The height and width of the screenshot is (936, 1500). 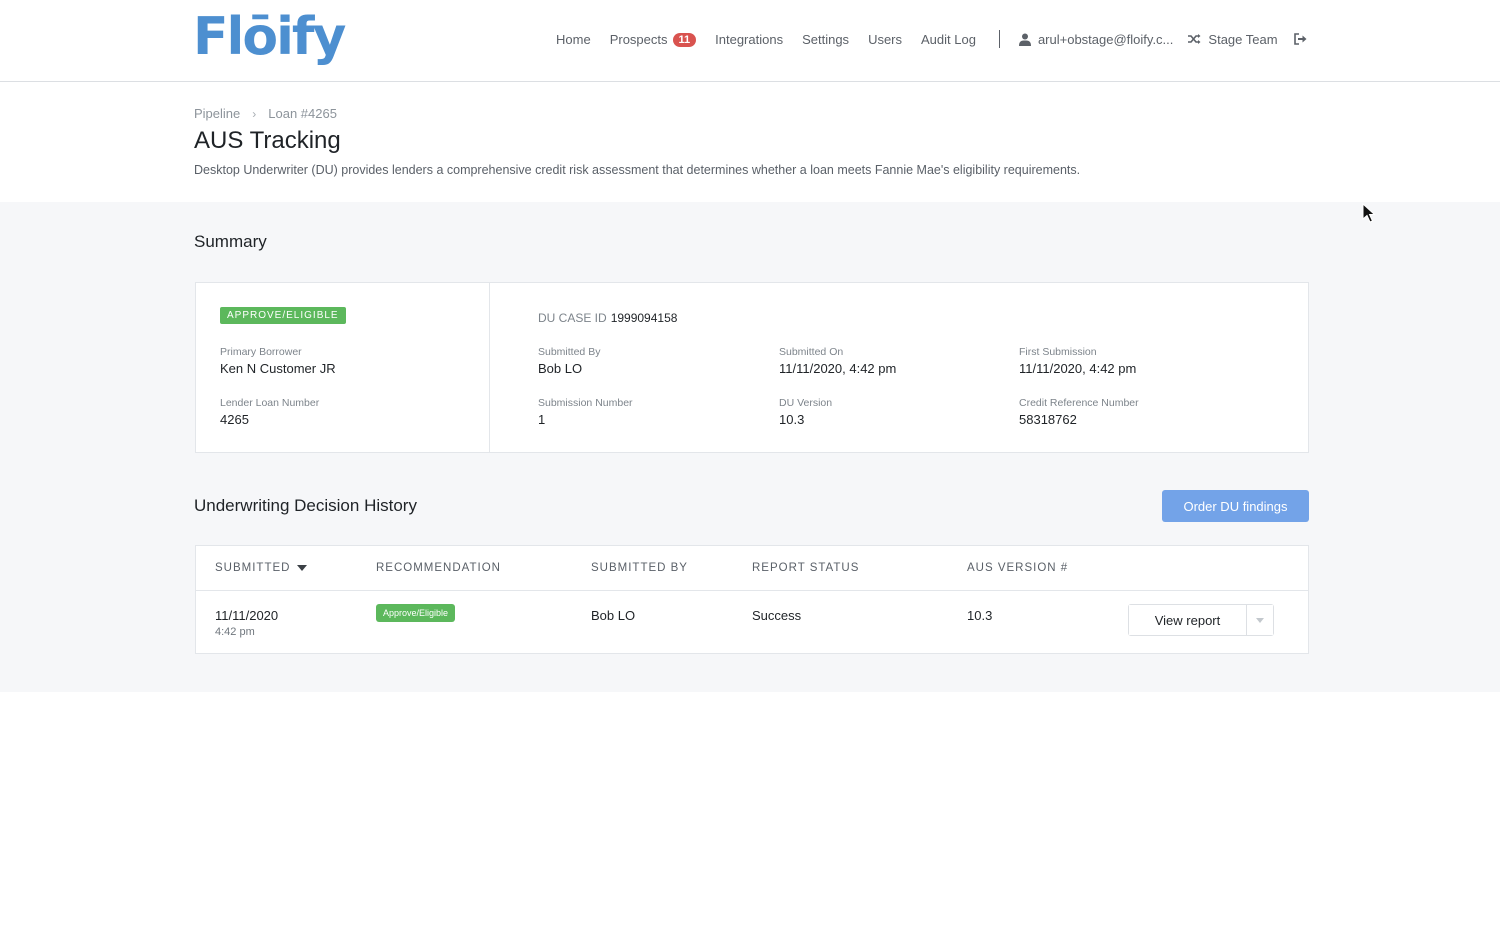 I want to click on switch-team-link: Stage Team, so click(x=1233, y=39).